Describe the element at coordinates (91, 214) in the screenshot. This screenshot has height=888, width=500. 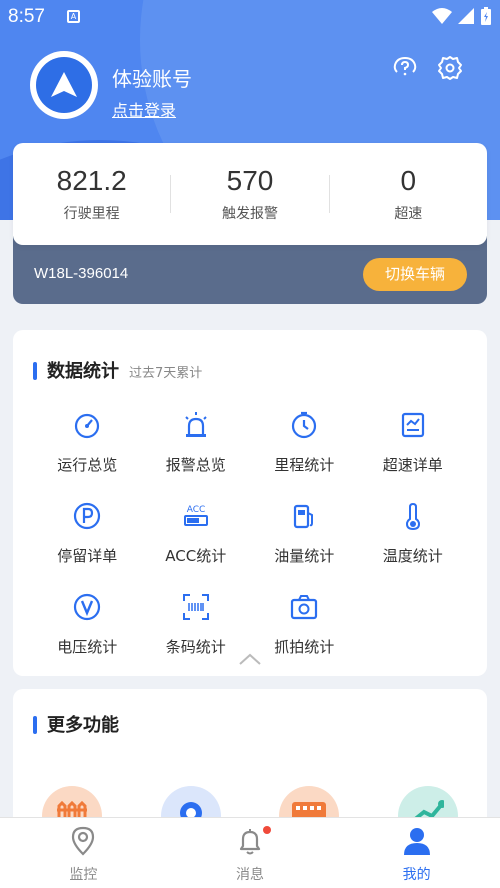
I see `stat-label: 行驶里程` at that location.